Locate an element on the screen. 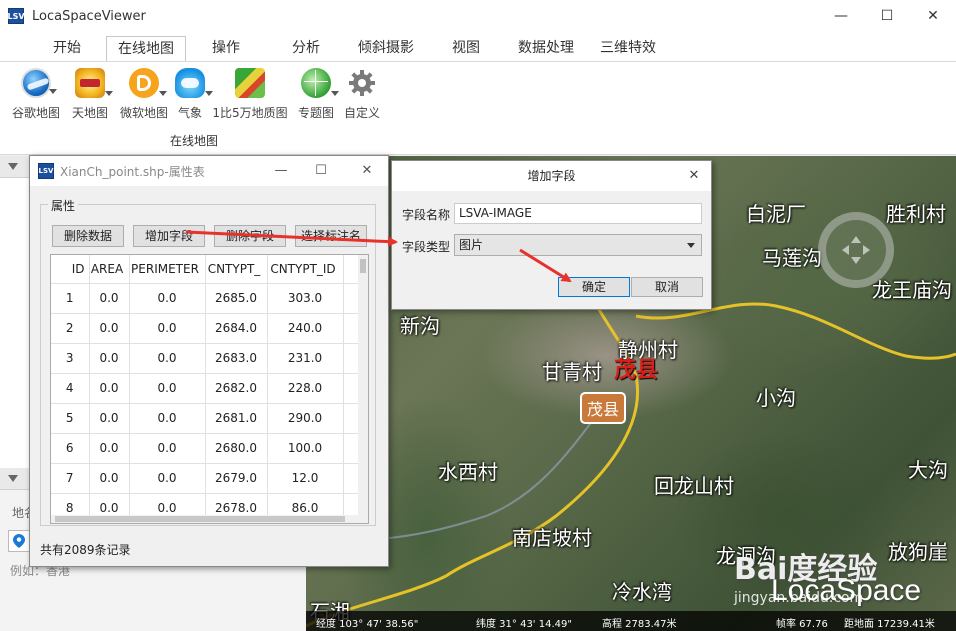 This screenshot has height=631, width=956. table-cell: 100.0 is located at coordinates (305, 448).